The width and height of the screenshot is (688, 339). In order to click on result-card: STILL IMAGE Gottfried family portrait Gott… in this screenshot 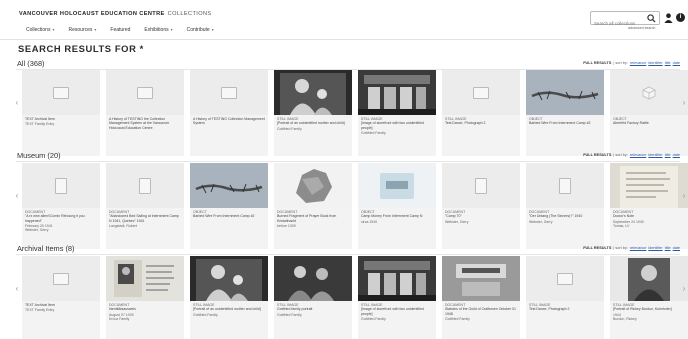, I will do `click(313, 297)`.